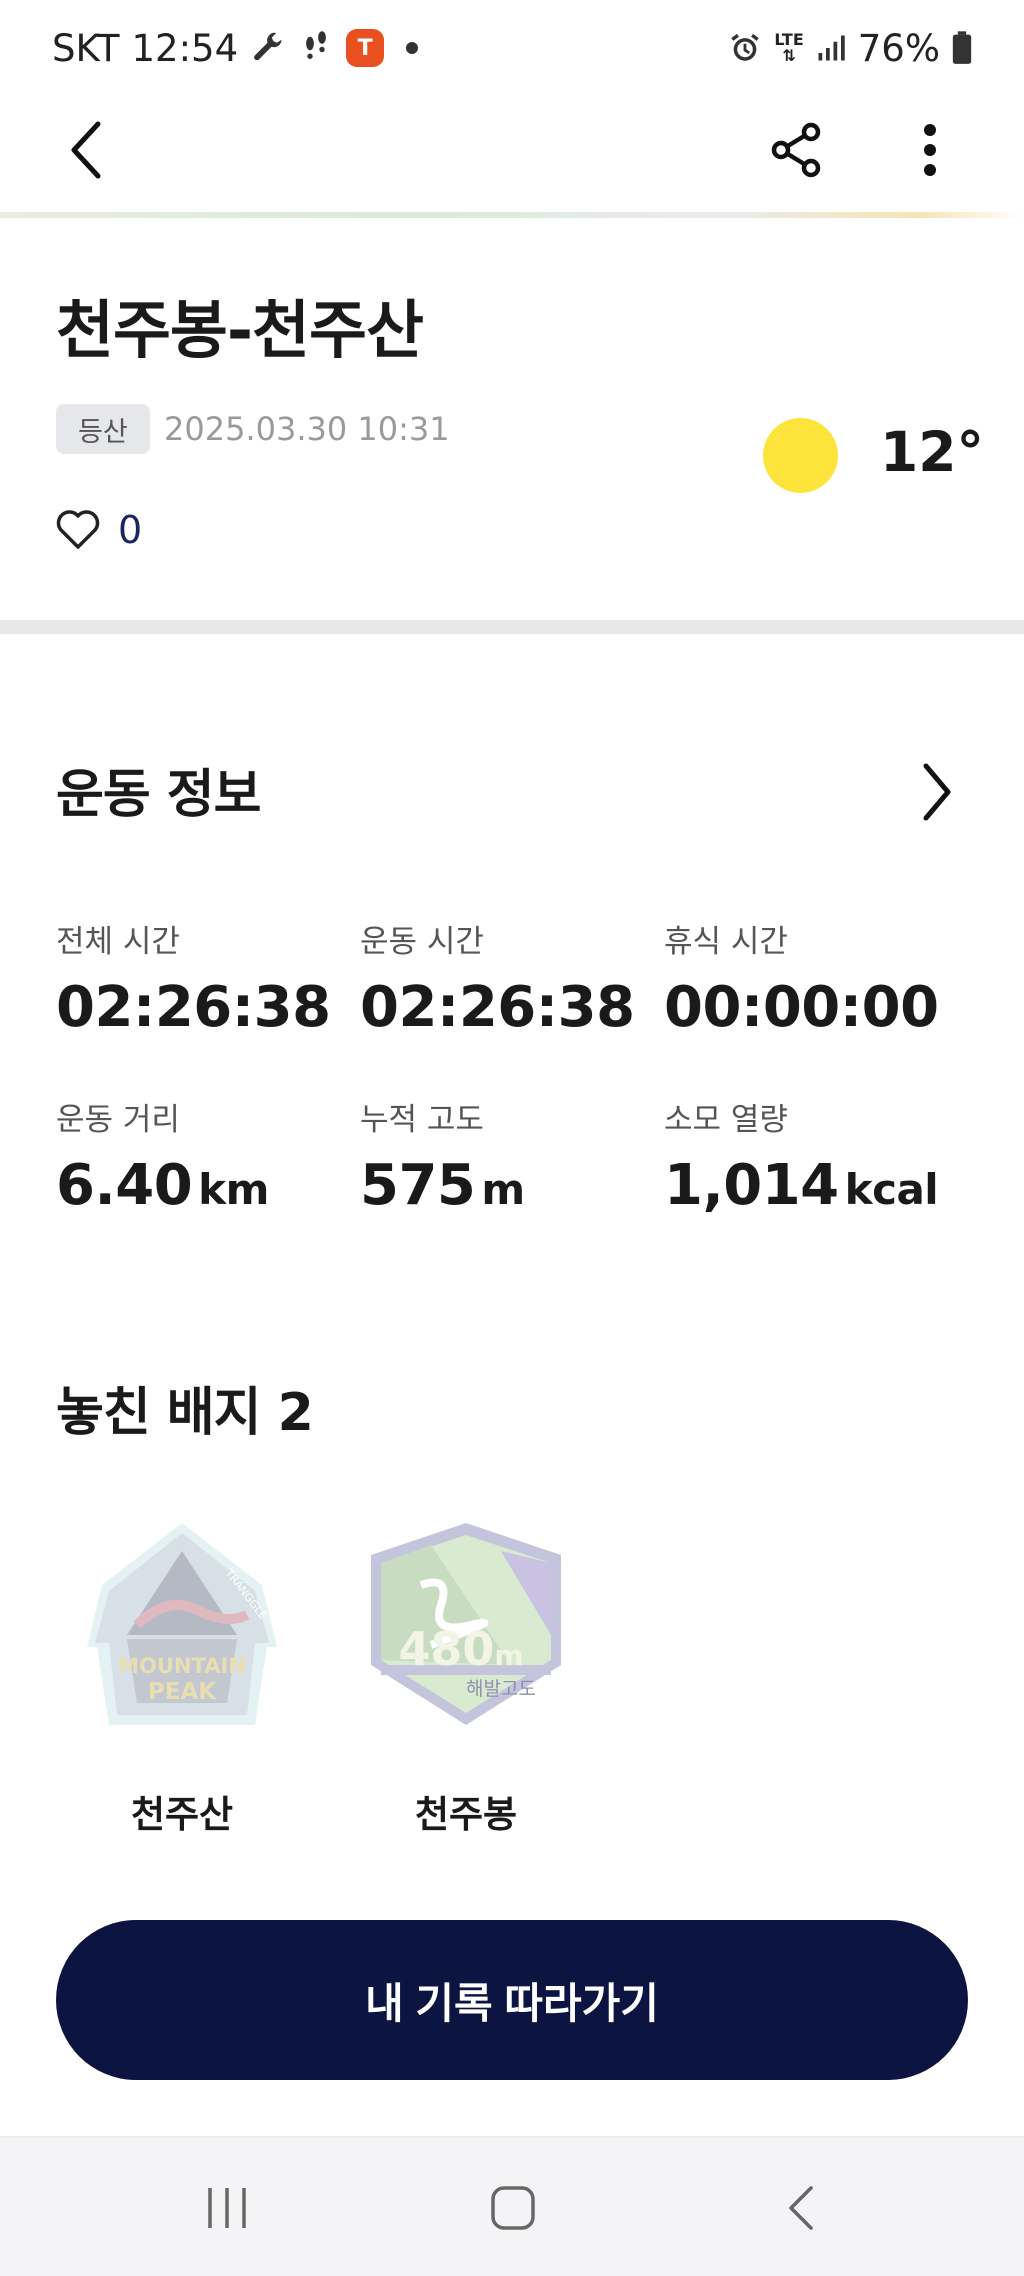 This screenshot has width=1024, height=2276. Describe the element at coordinates (512, 215) in the screenshot. I see `map-preview-edge` at that location.